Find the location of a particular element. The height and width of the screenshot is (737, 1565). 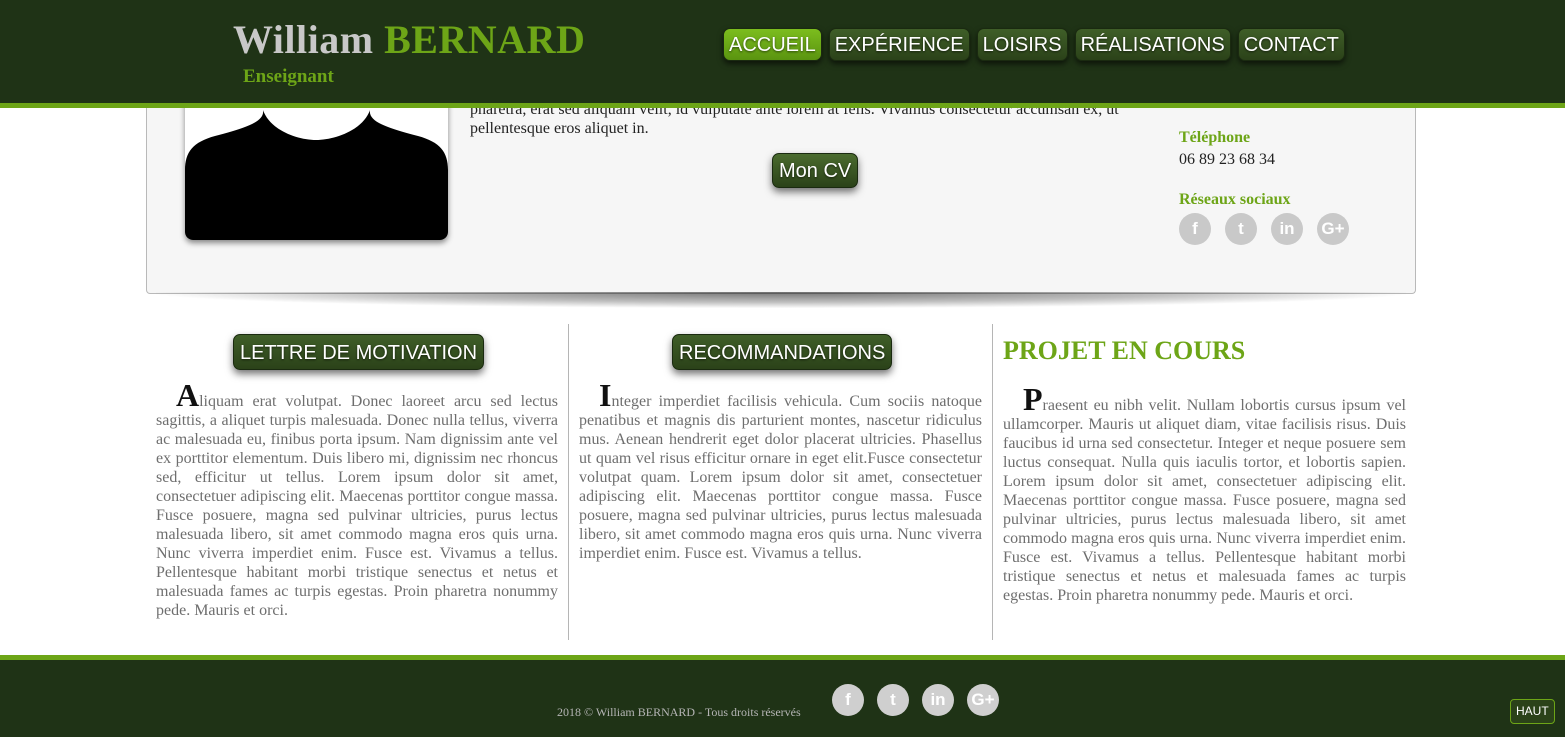

recommandations-button: RECOMMANDATIONS is located at coordinates (782, 352).